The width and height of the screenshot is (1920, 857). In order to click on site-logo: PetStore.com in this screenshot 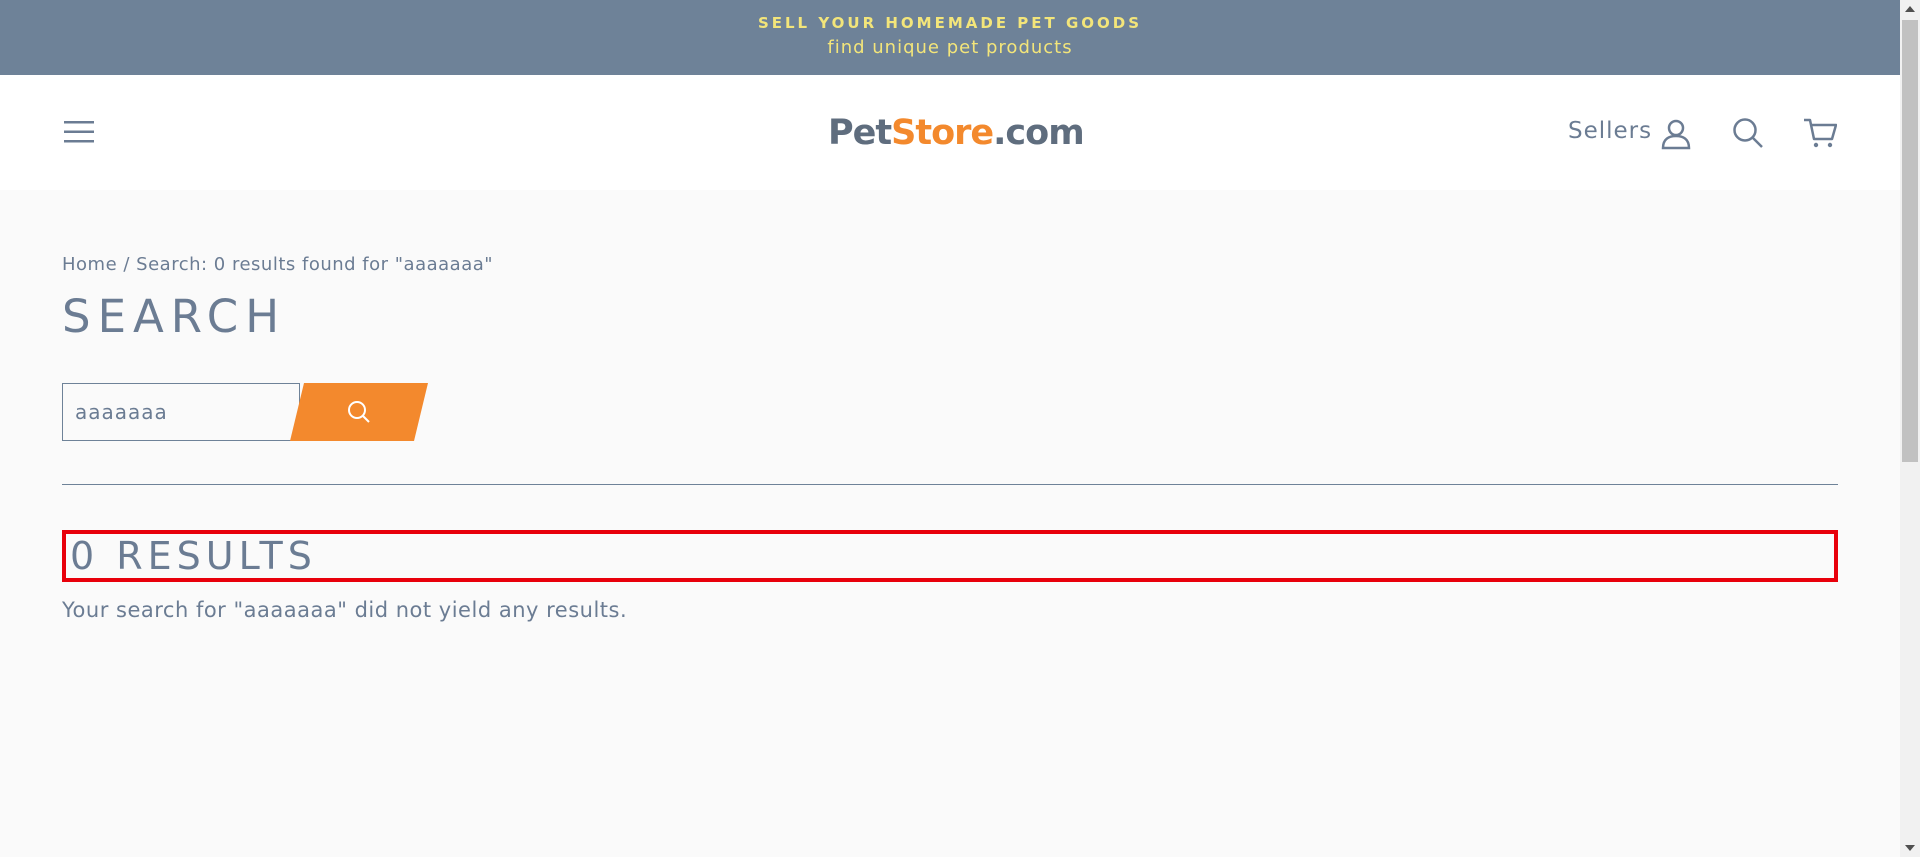, I will do `click(956, 133)`.